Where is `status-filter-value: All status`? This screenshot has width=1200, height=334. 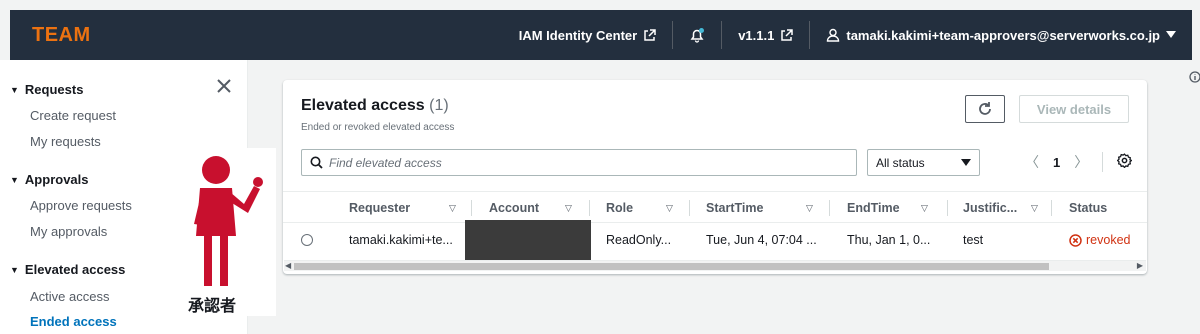 status-filter-value: All status is located at coordinates (900, 162).